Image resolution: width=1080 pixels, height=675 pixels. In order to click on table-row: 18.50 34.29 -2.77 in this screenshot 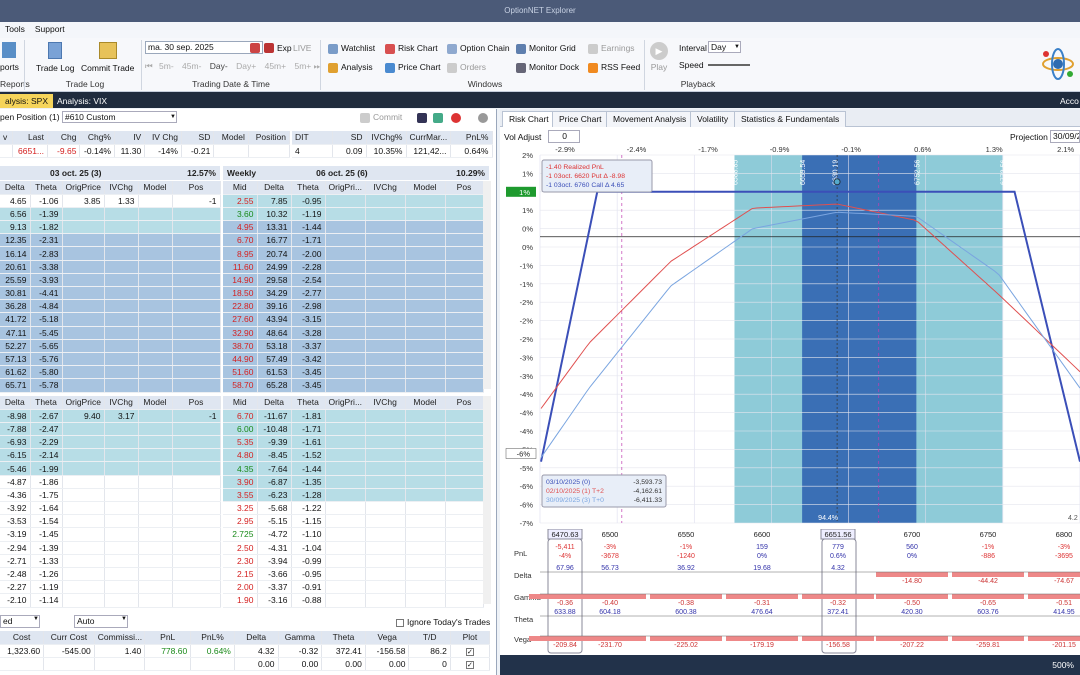, I will do `click(353, 293)`.